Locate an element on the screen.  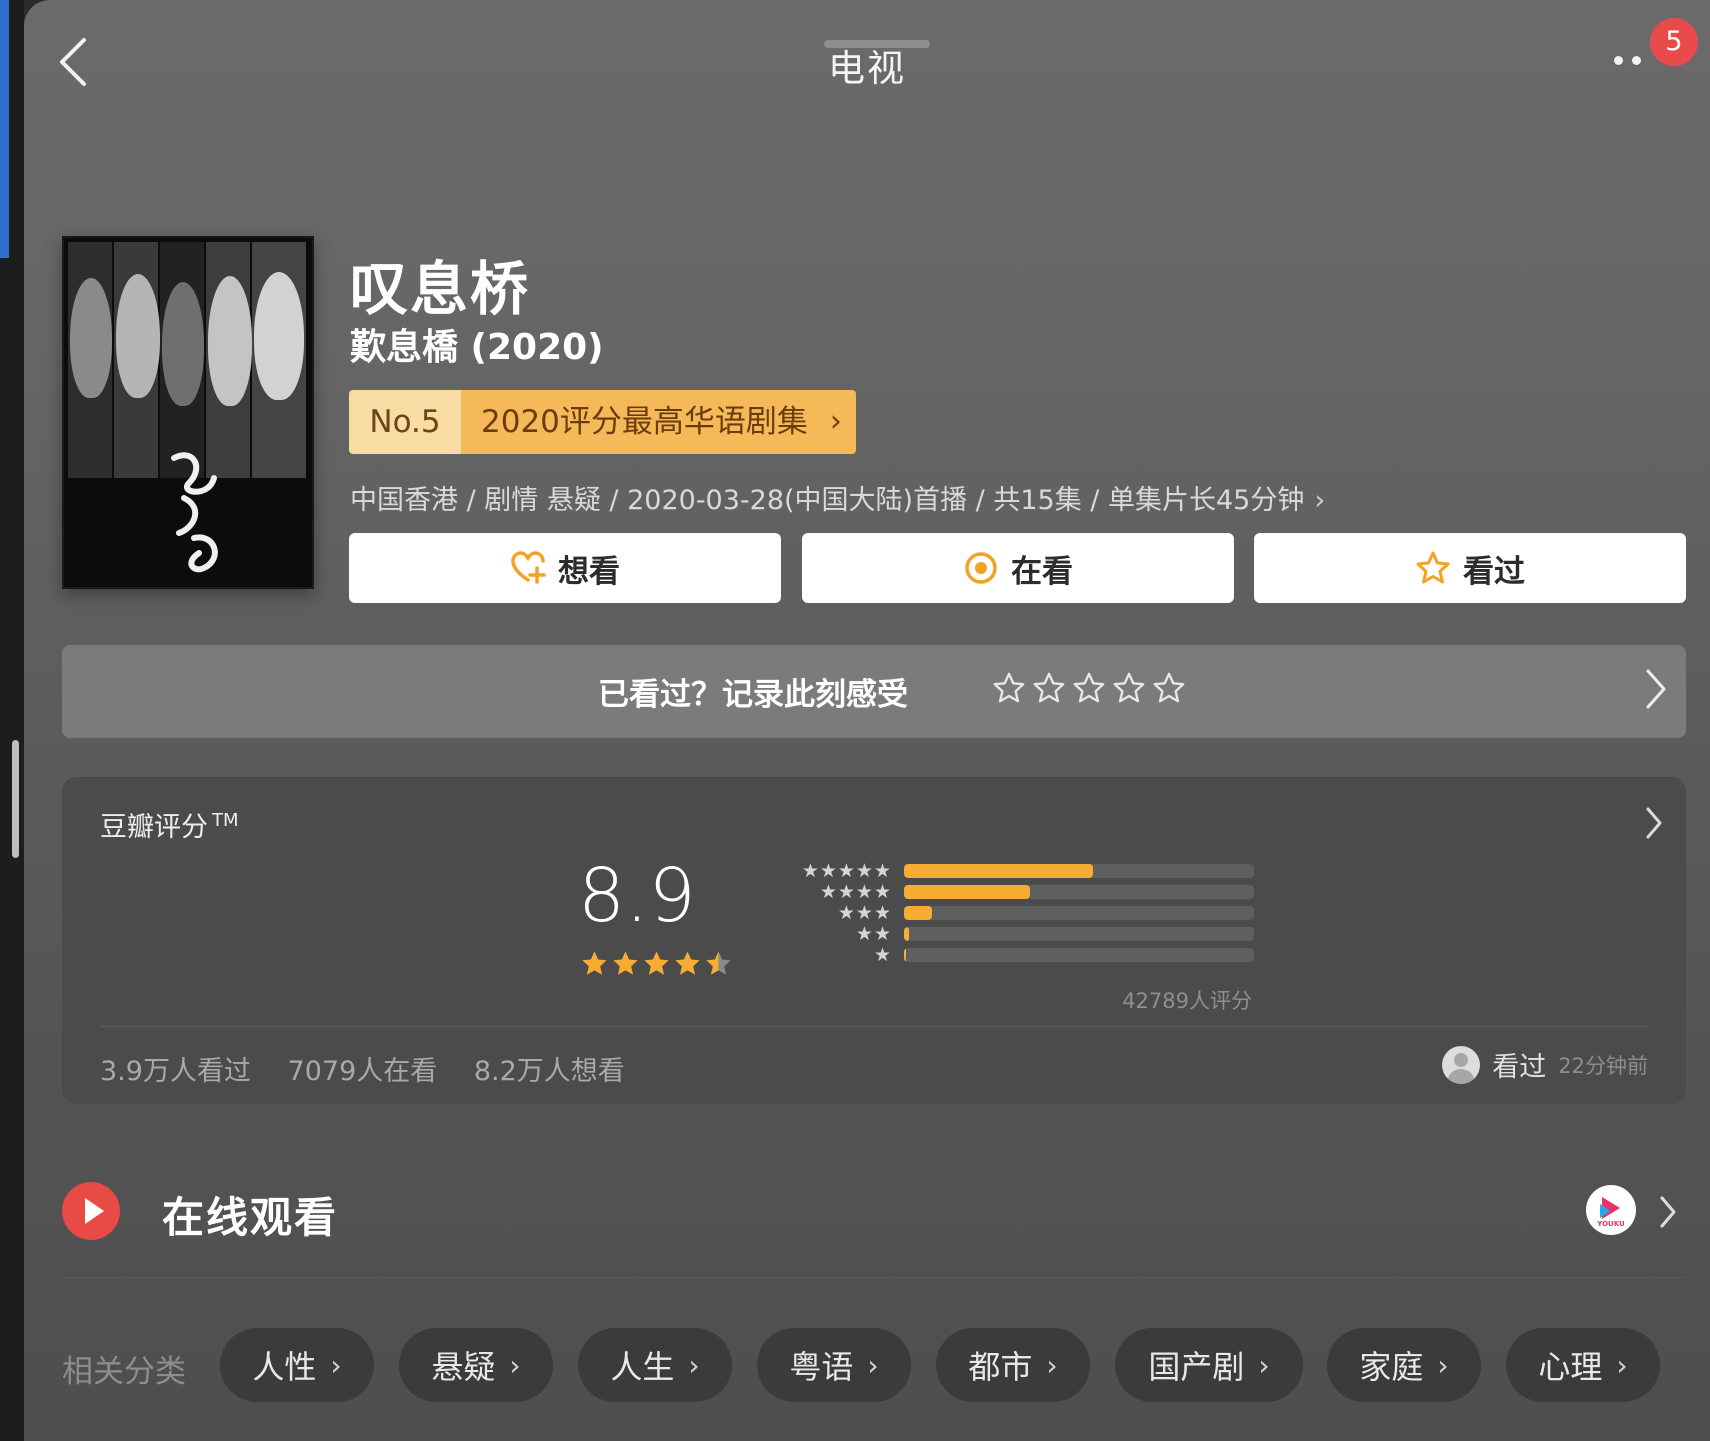
youku-icon: YOUKU is located at coordinates (1611, 1210).